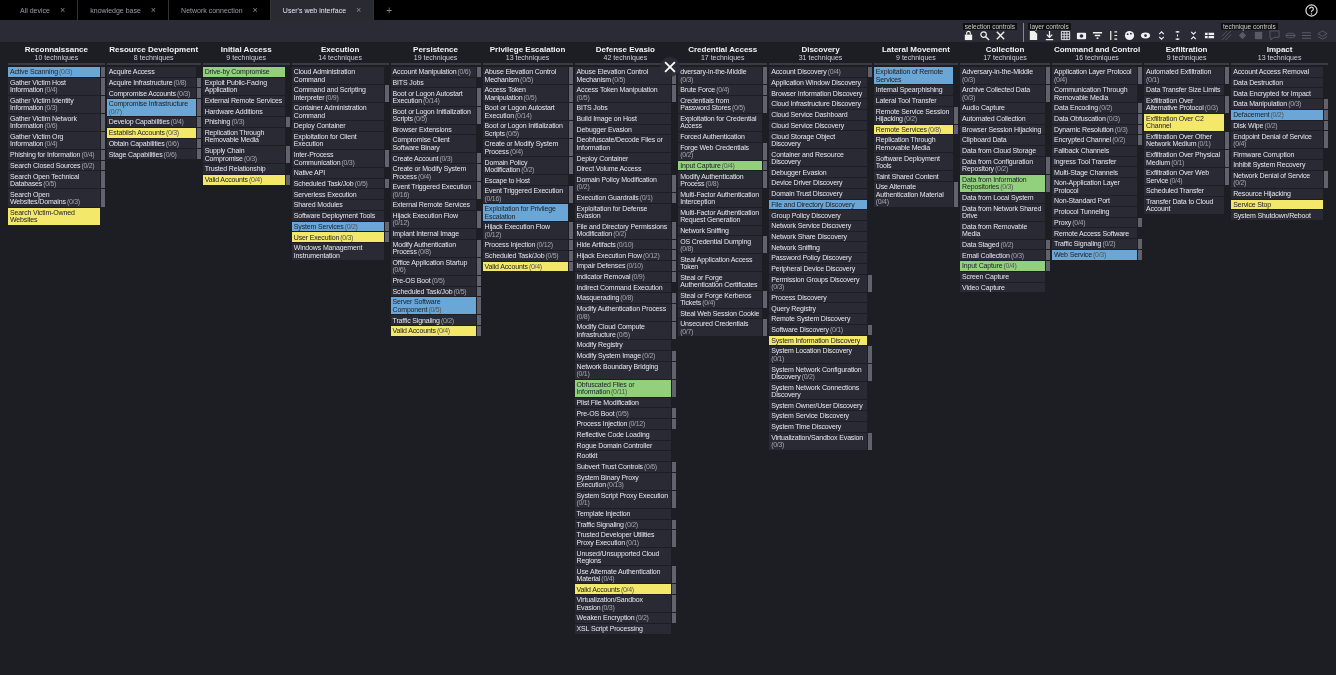 Image resolution: width=1336 pixels, height=675 pixels. I want to click on tactic-title: Initial Access, so click(246, 49).